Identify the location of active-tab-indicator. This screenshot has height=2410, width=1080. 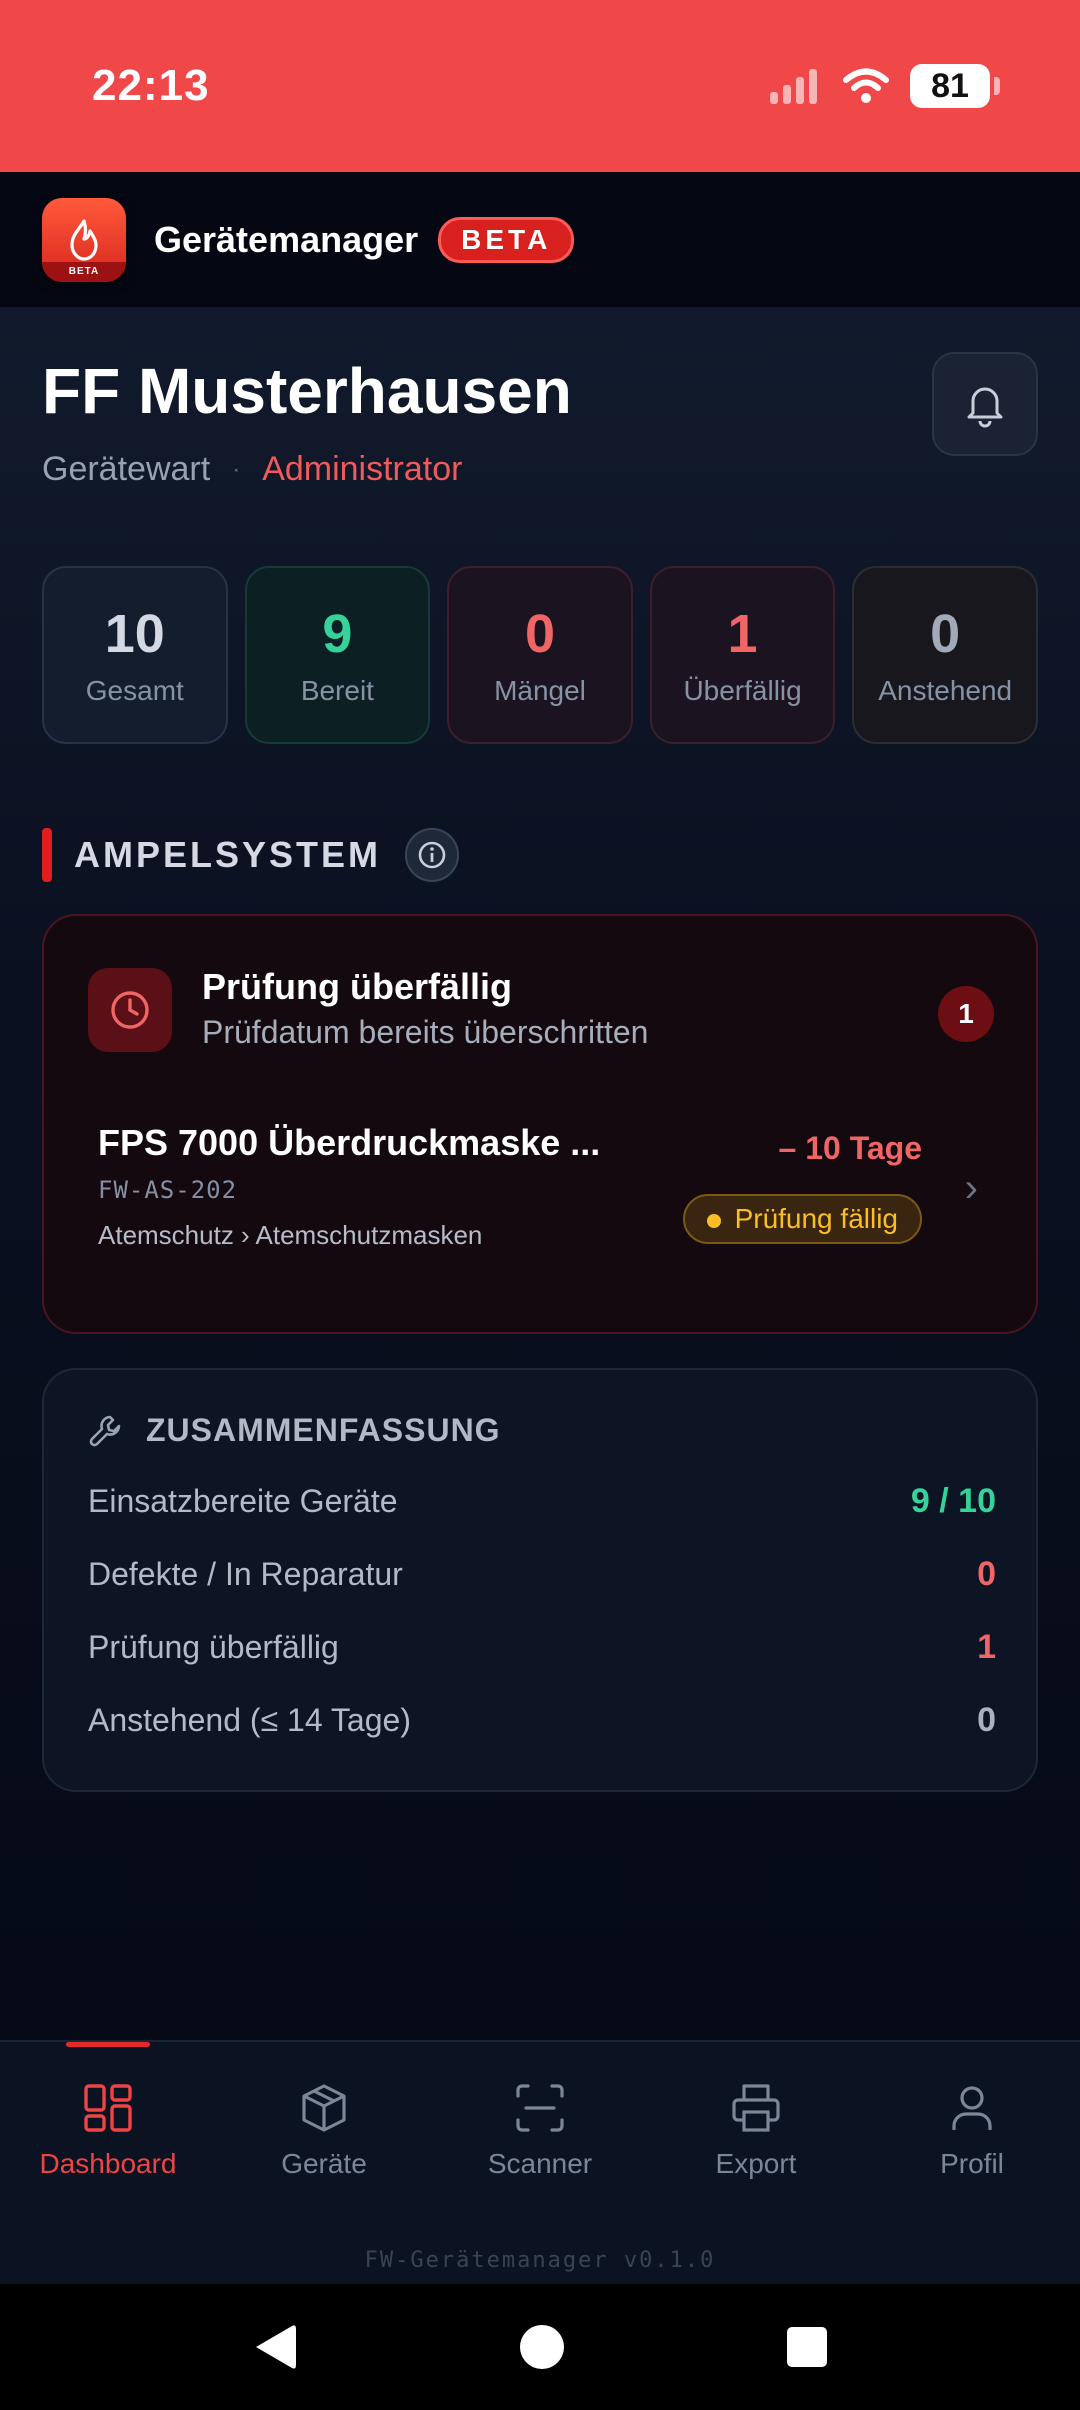
(108, 2044).